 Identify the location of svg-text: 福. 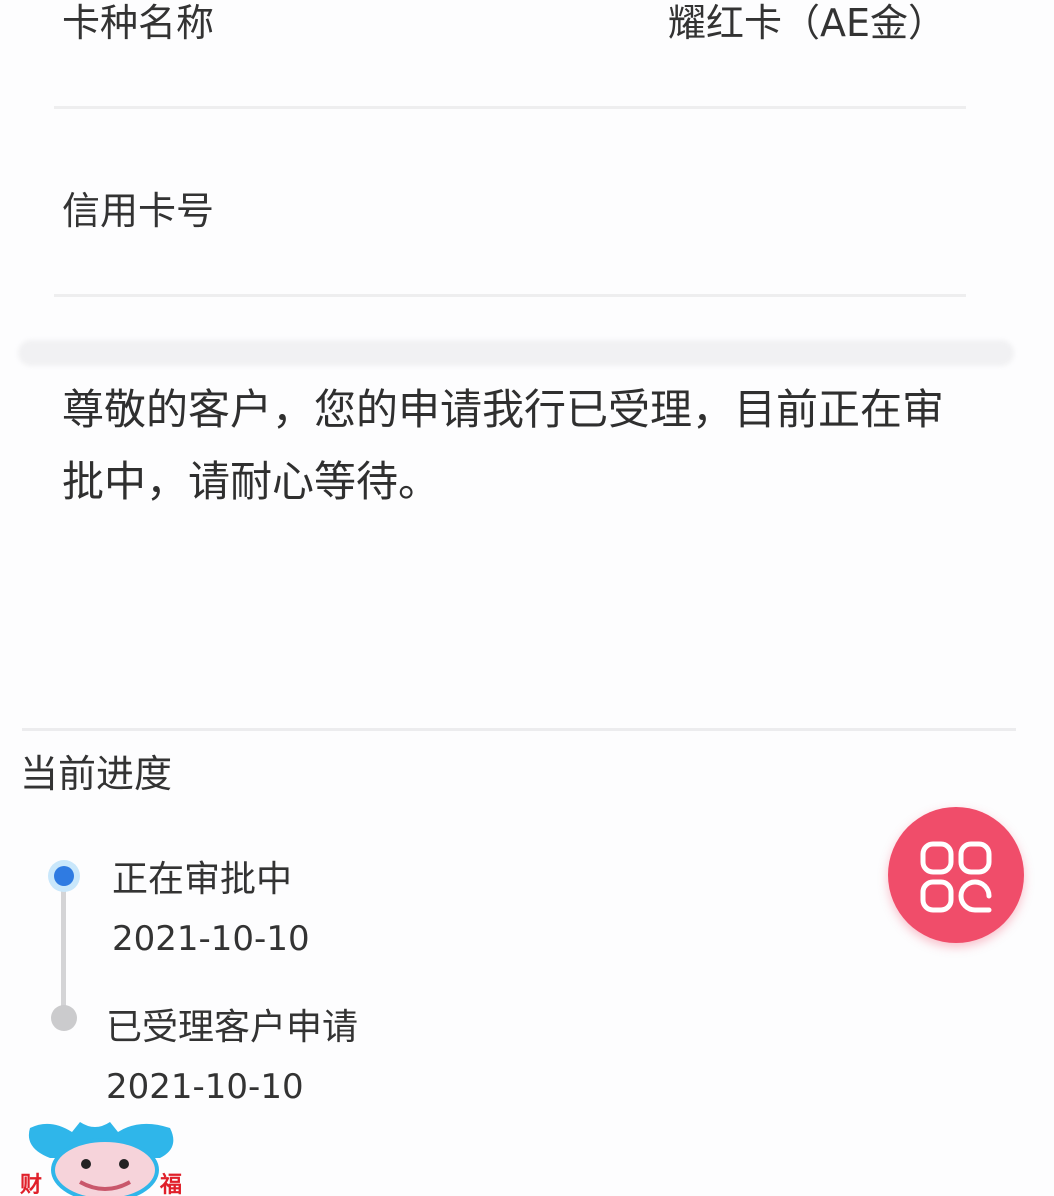
(170, 1184).